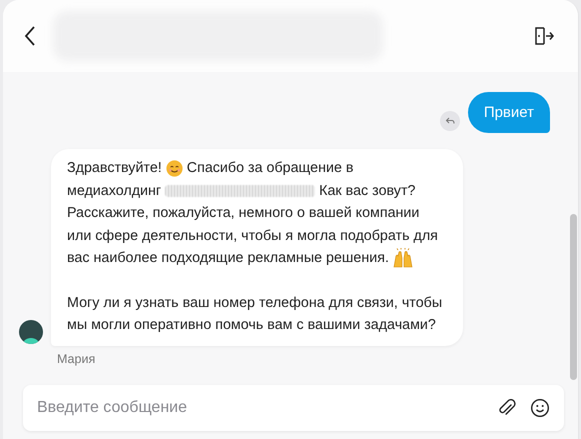 Image resolution: width=581 pixels, height=439 pixels. I want to click on message-field: Введите сообщение, so click(293, 408).